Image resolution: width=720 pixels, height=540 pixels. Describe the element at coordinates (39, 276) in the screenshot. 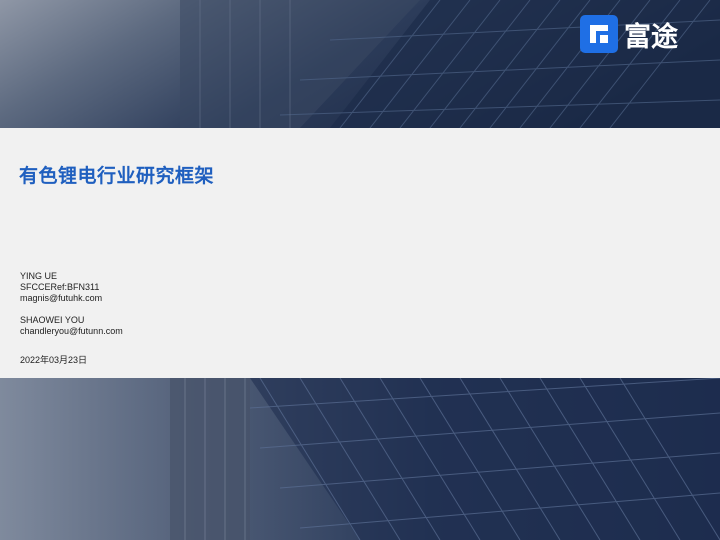

I see `author1-name: YING UE` at that location.